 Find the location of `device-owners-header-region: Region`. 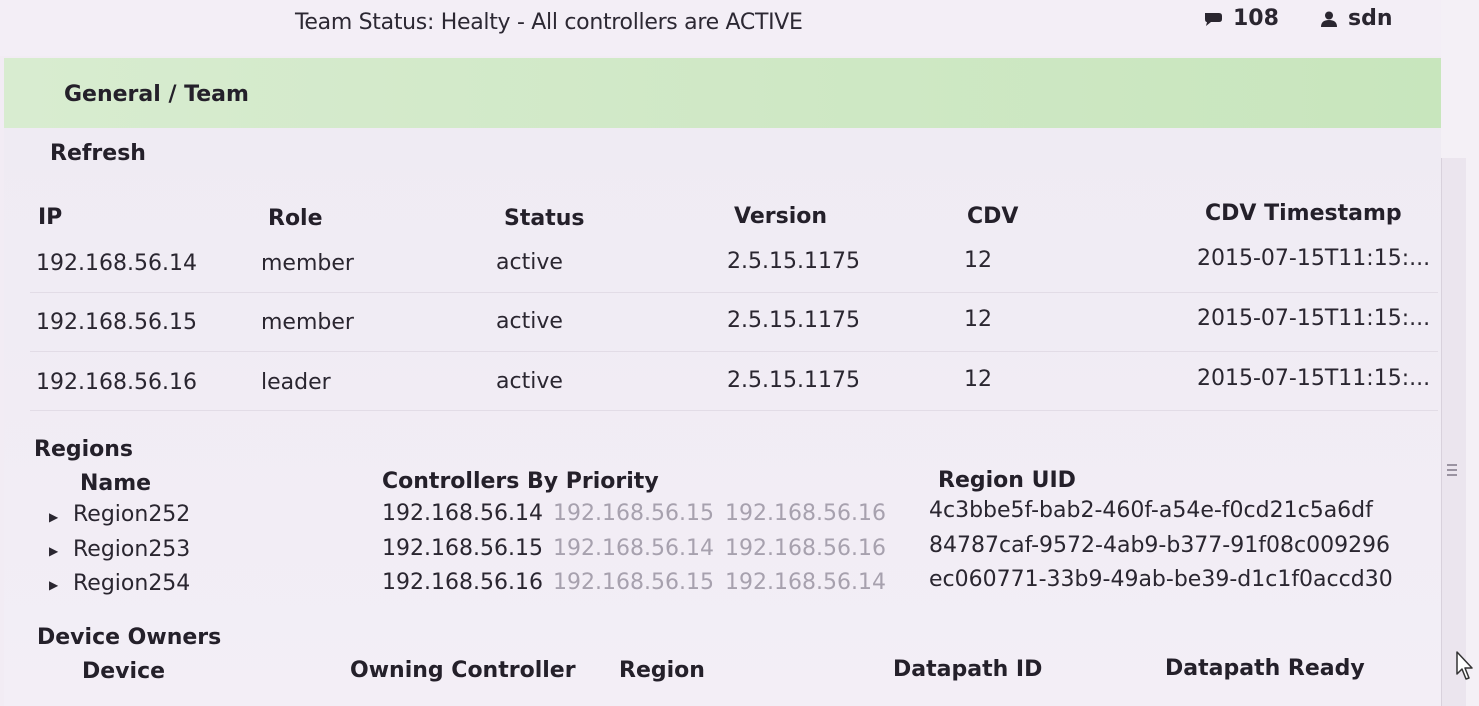

device-owners-header-region: Region is located at coordinates (662, 670).